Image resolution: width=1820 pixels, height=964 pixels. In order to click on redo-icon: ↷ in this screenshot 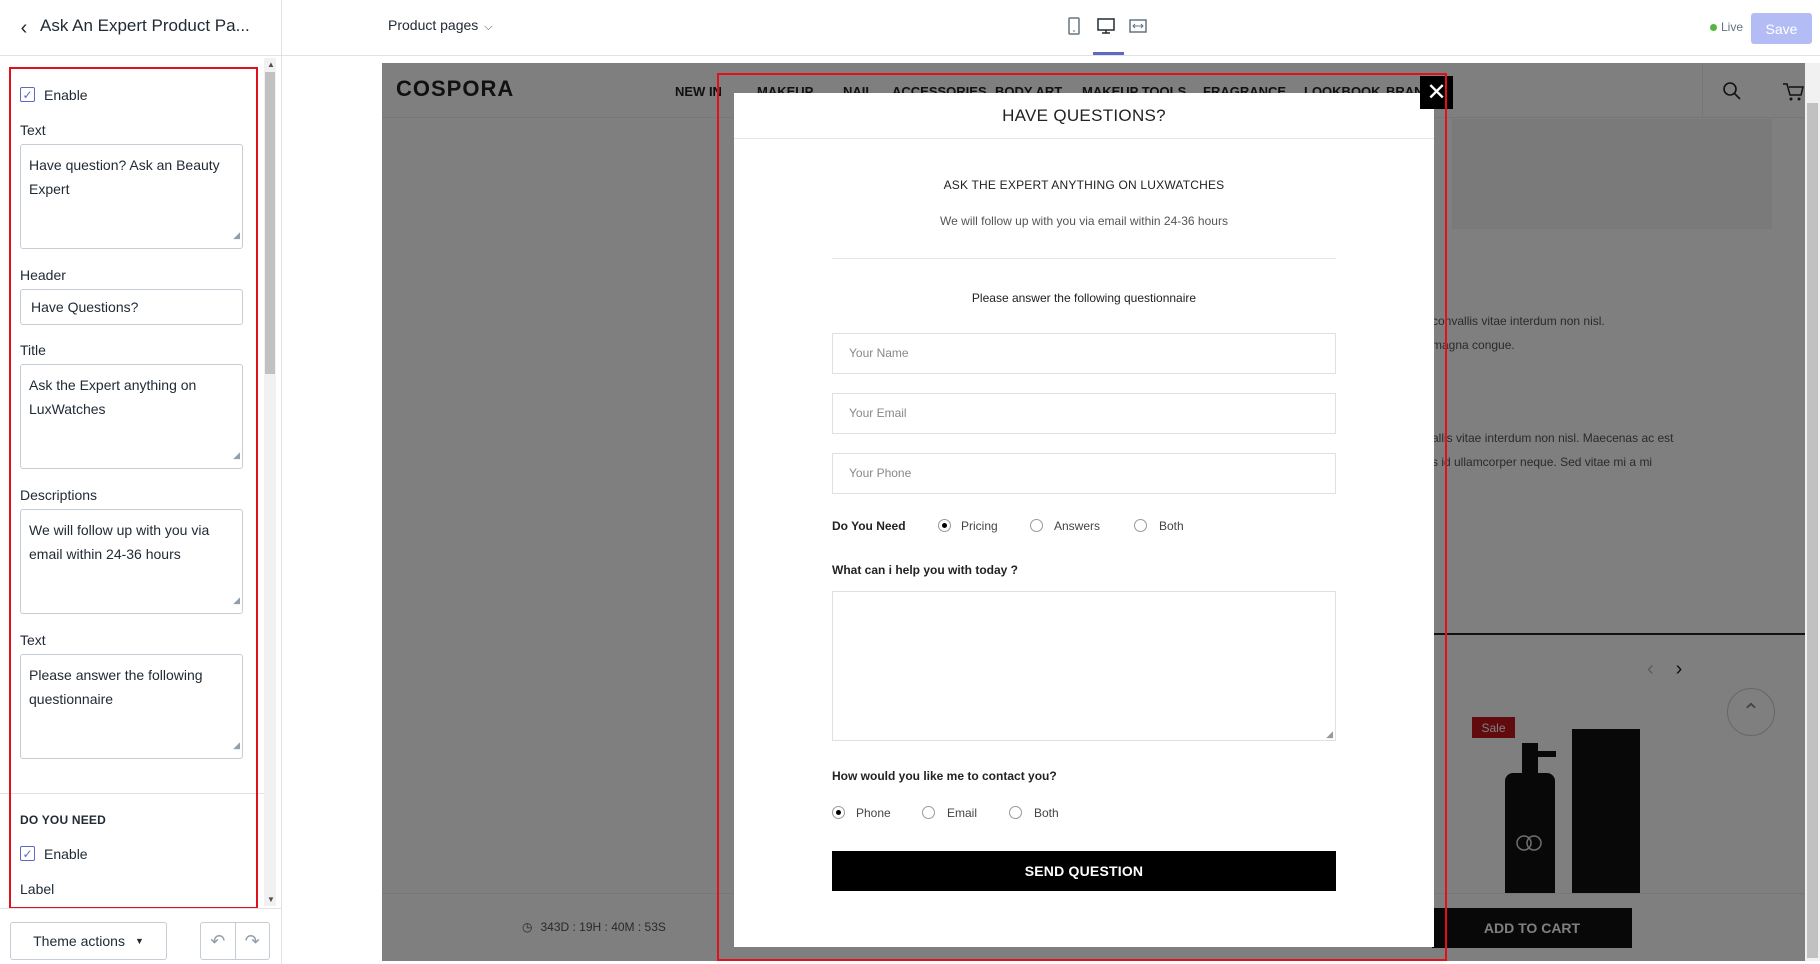, I will do `click(252, 941)`.